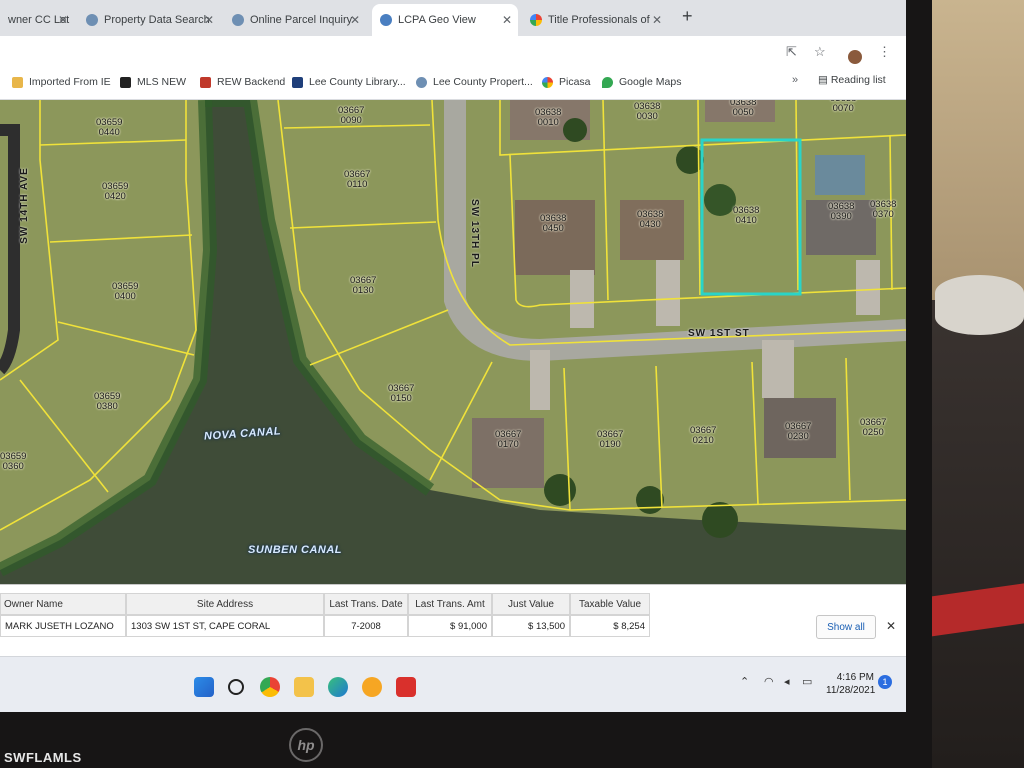 The image size is (1024, 768). What do you see at coordinates (703, 436) in the screenshot?
I see `parcel-label: 03667 0210` at bounding box center [703, 436].